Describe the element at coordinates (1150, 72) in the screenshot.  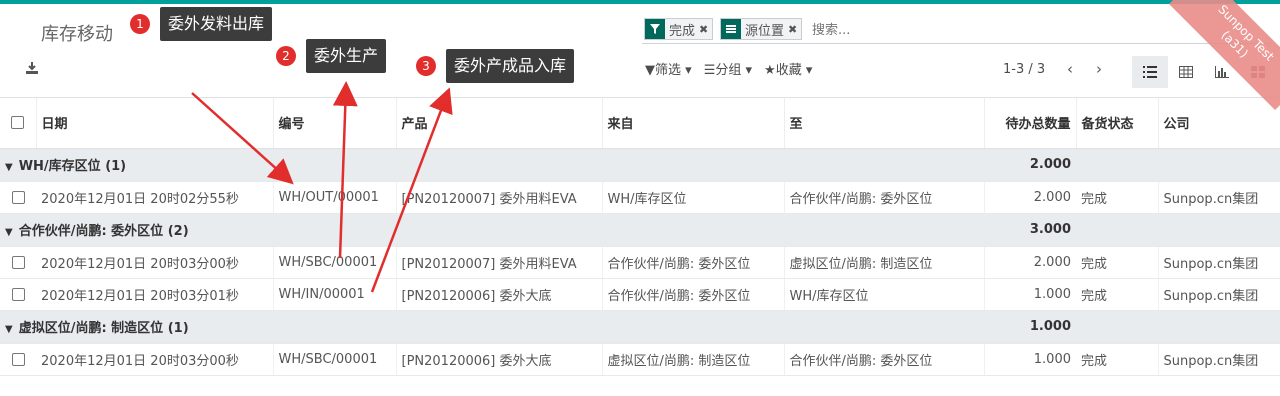
I see `list-view-icon` at that location.